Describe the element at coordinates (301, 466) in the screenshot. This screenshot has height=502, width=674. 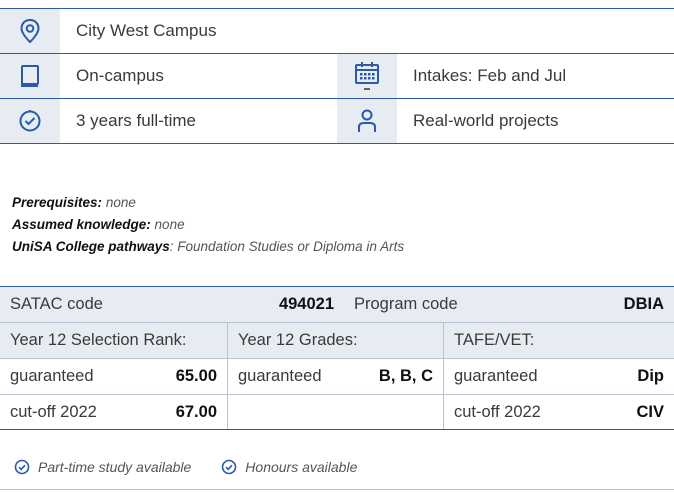
I see `honours-label: Honours available` at that location.